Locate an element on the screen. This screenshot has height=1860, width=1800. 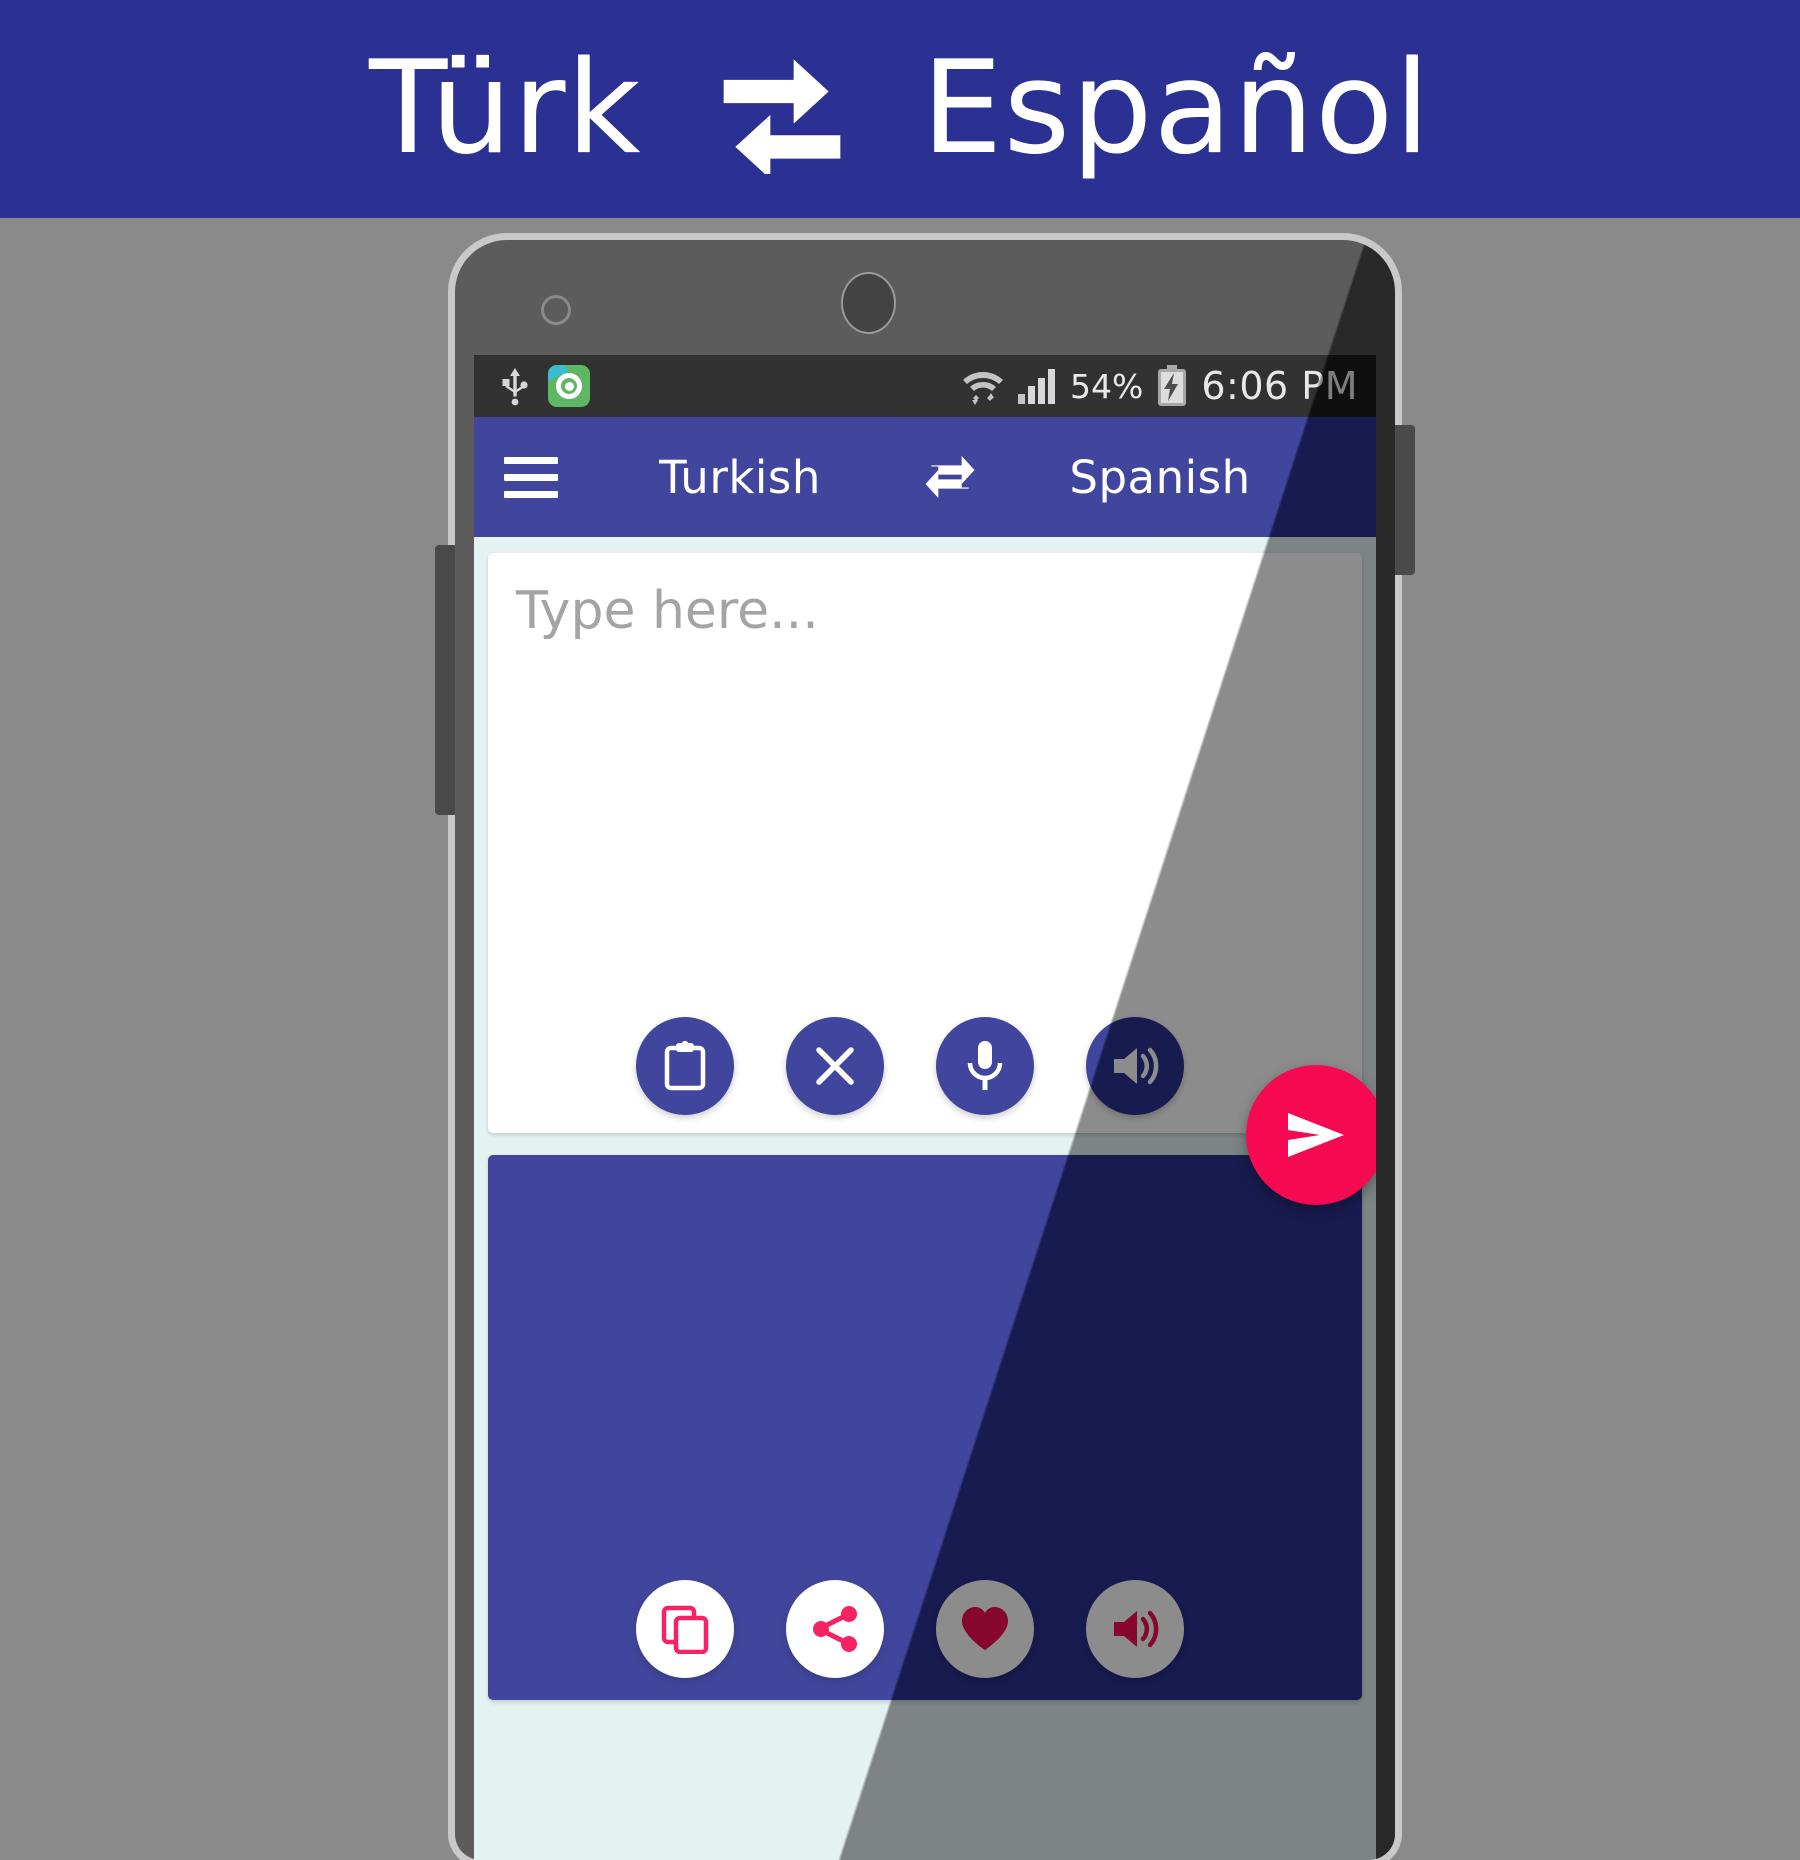
battery-charging-icon is located at coordinates (1172, 385).